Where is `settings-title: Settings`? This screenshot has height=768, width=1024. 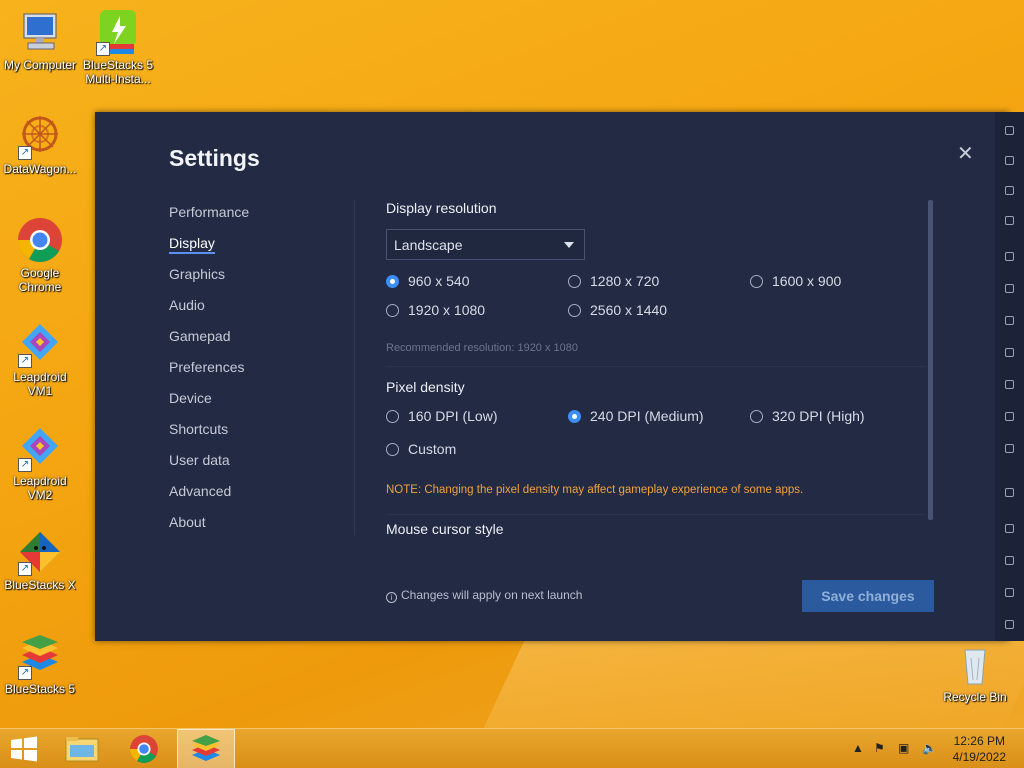
settings-title: Settings is located at coordinates (214, 158).